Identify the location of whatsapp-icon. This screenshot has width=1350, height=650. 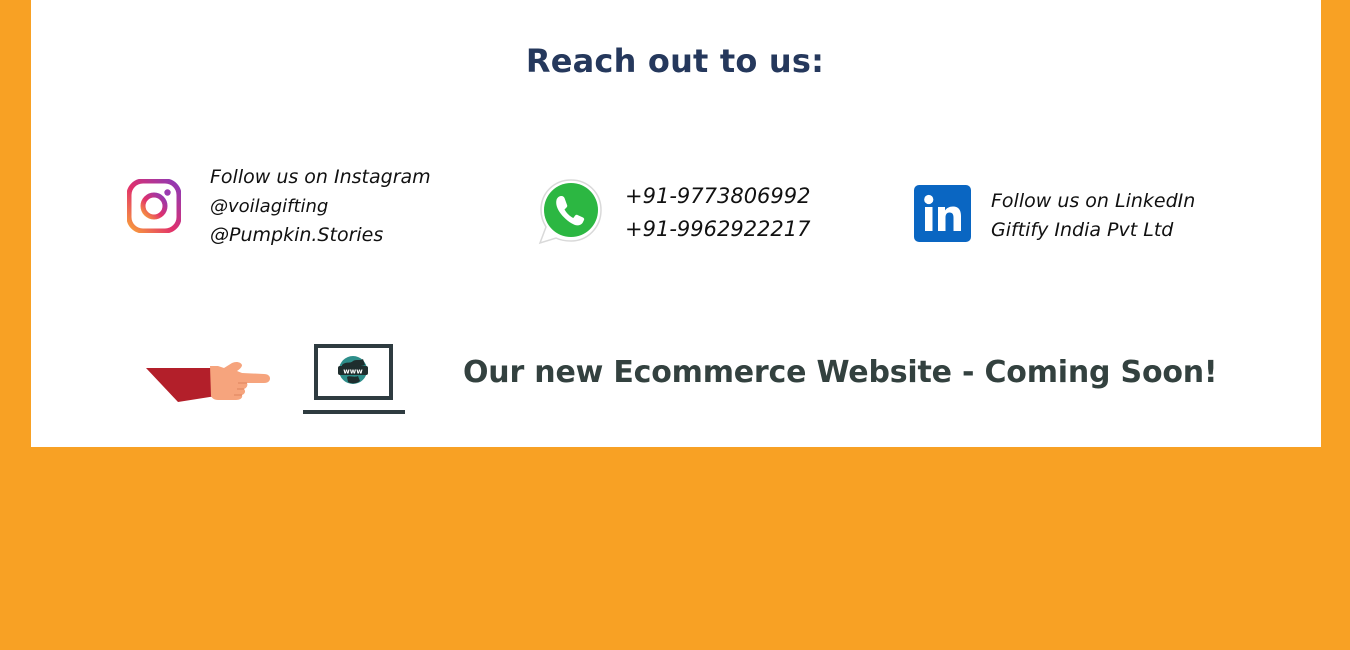
(571, 211).